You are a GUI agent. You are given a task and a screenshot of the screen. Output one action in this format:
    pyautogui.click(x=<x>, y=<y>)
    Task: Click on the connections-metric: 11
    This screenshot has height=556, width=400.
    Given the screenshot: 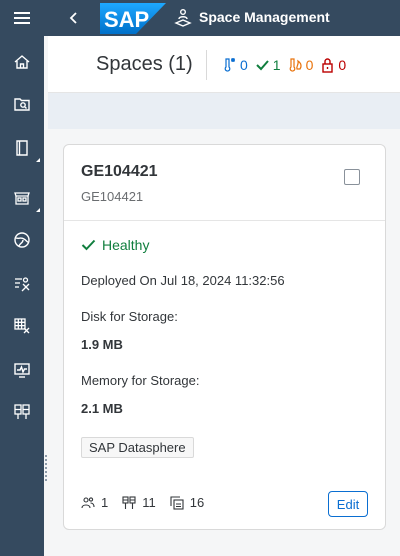 What is the action you would take?
    pyautogui.click(x=139, y=502)
    